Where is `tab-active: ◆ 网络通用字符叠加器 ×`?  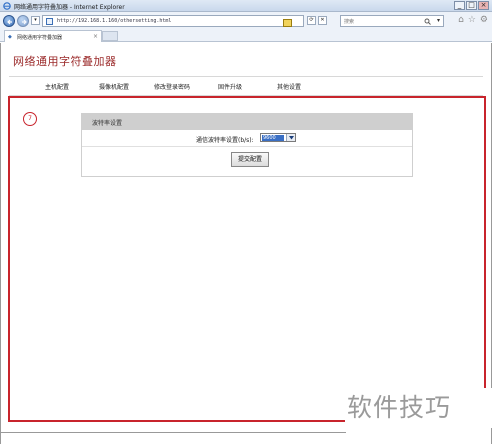 tab-active: ◆ 网络通用字符叠加器 × is located at coordinates (53, 36).